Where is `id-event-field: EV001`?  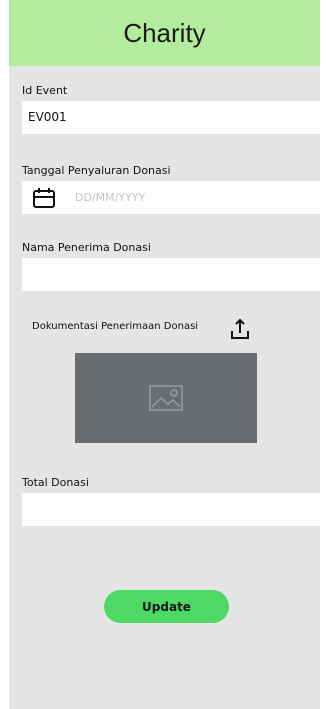 id-event-field: EV001 is located at coordinates (172, 117).